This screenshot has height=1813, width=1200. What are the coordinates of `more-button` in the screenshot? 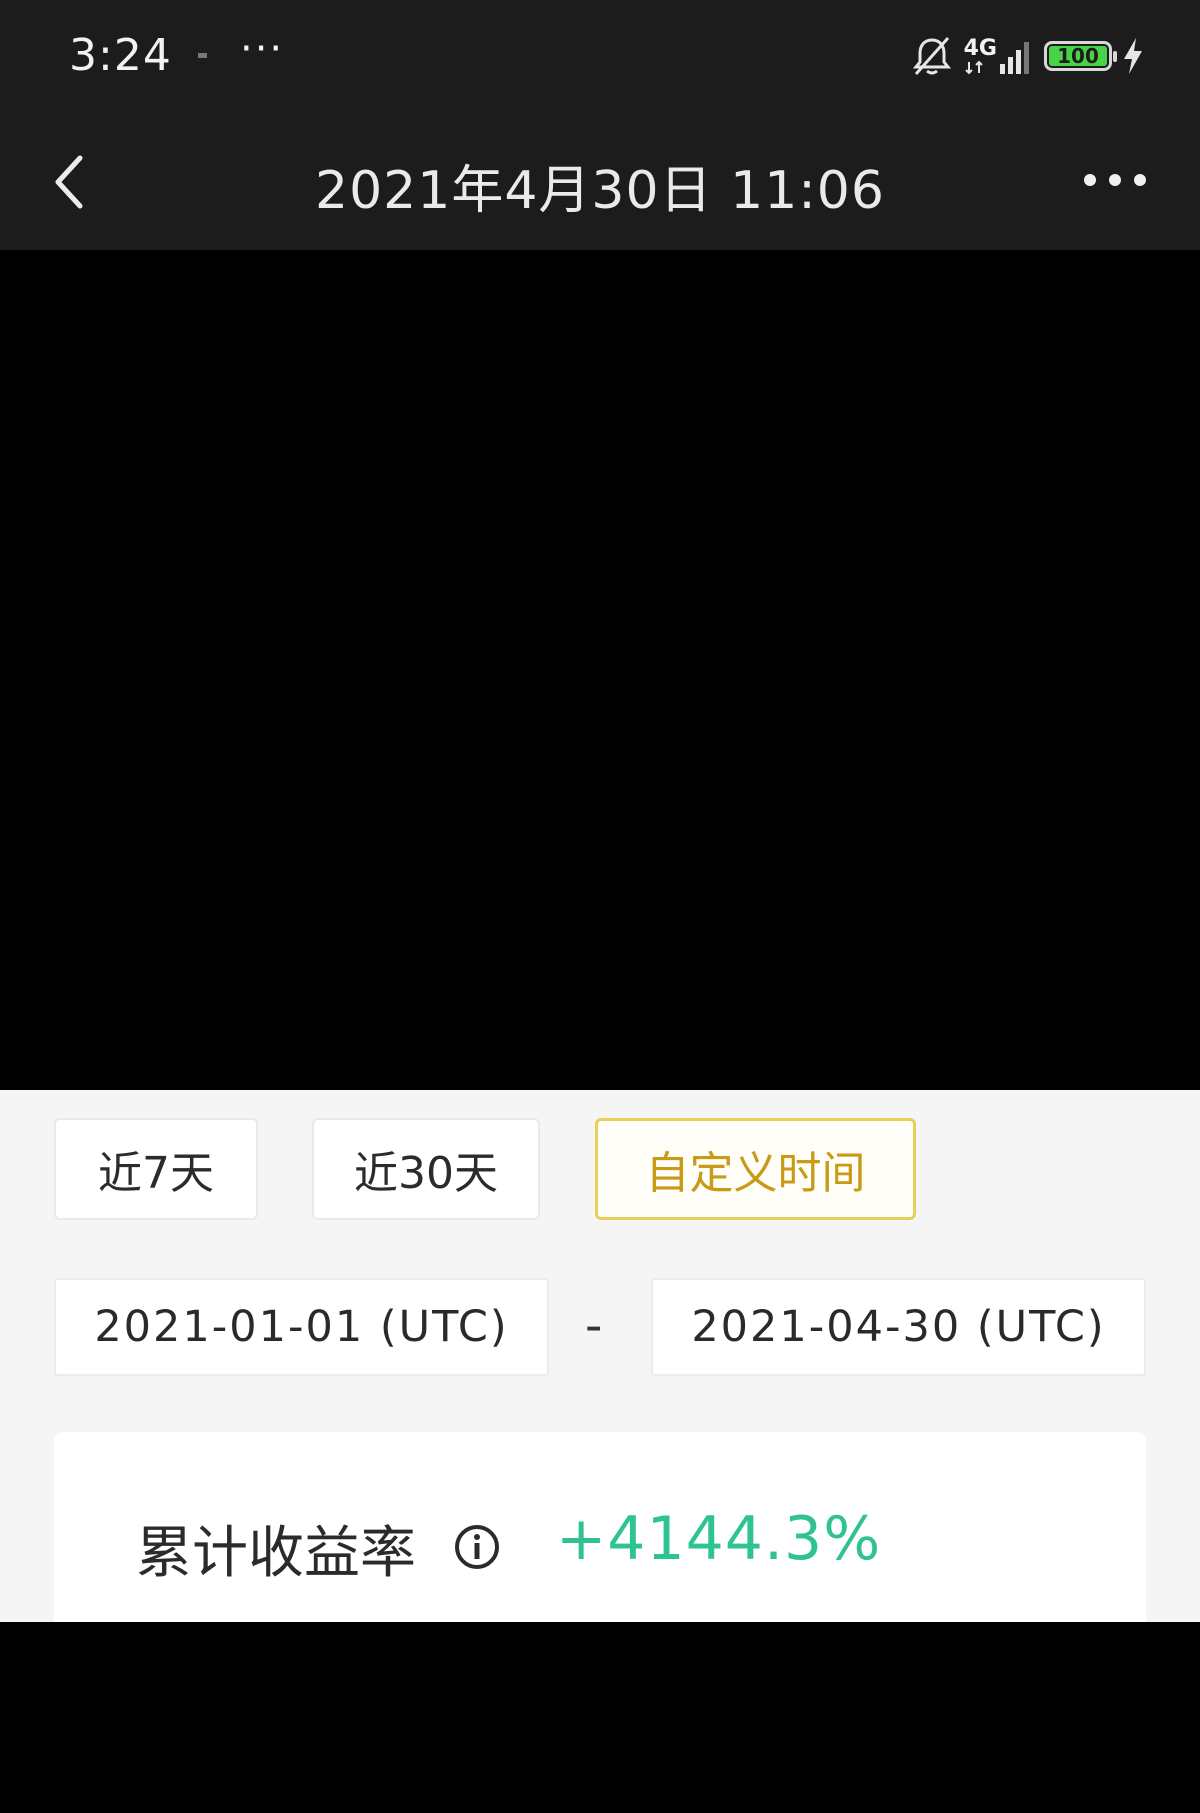 It's located at (1115, 180).